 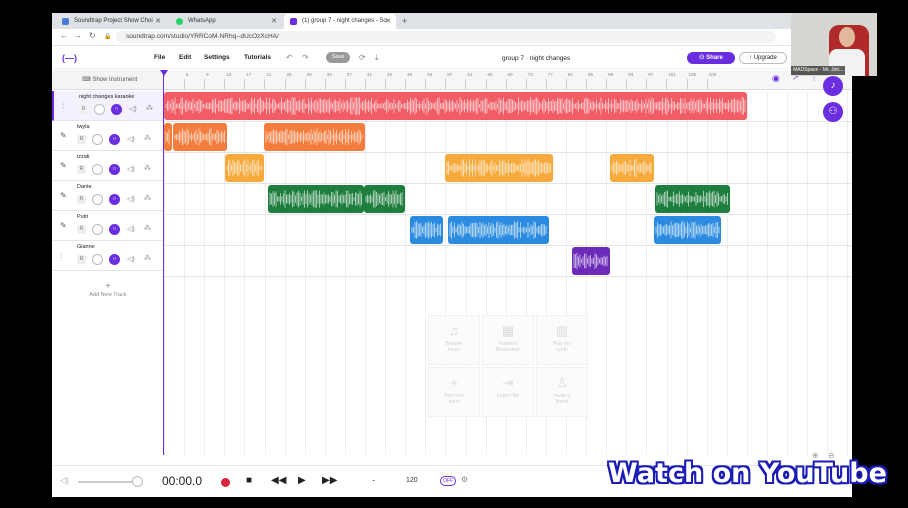 What do you see at coordinates (562, 340) in the screenshot?
I see `quick-action-card: ▥ Play the synth` at bounding box center [562, 340].